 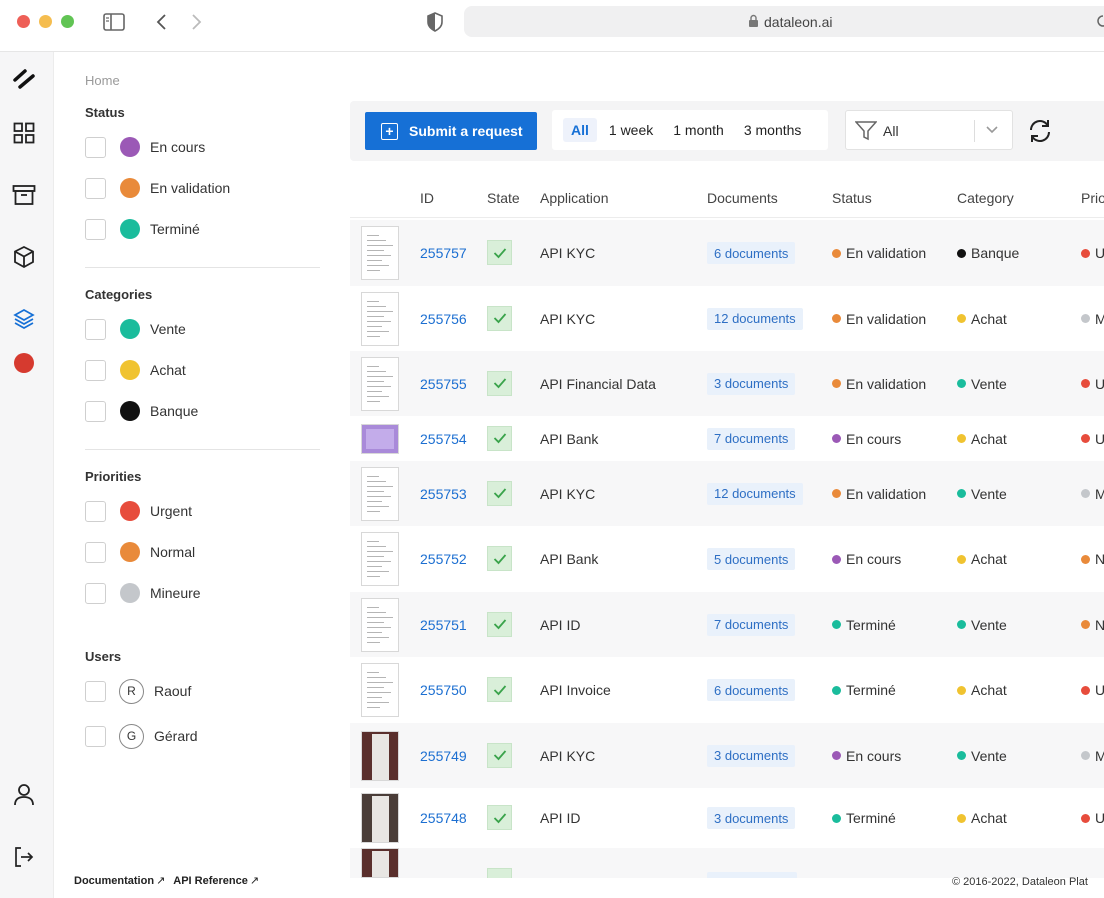 I want to click on table-row: 255749 API KYC 3 documents En cours Vente M, so click(x=727, y=755).